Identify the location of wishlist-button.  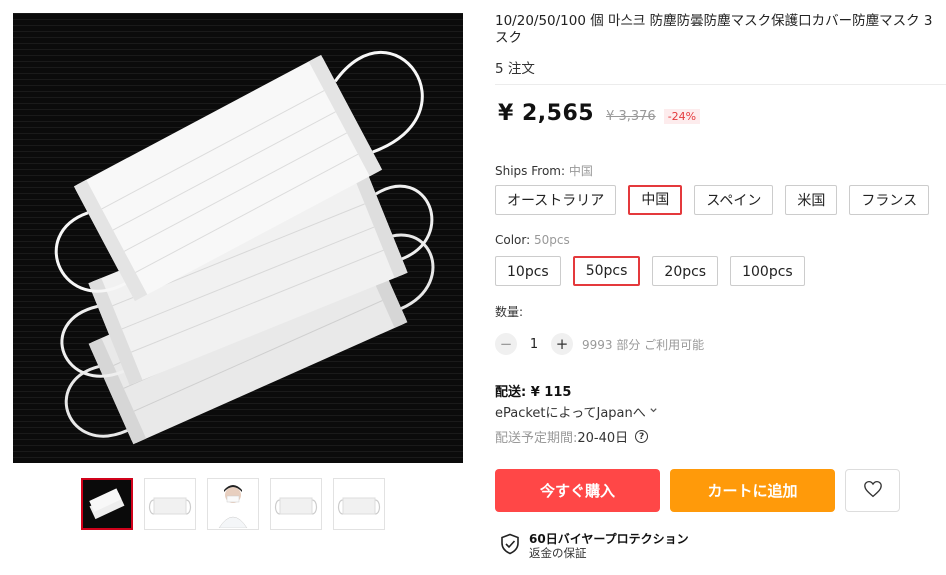
(872, 490).